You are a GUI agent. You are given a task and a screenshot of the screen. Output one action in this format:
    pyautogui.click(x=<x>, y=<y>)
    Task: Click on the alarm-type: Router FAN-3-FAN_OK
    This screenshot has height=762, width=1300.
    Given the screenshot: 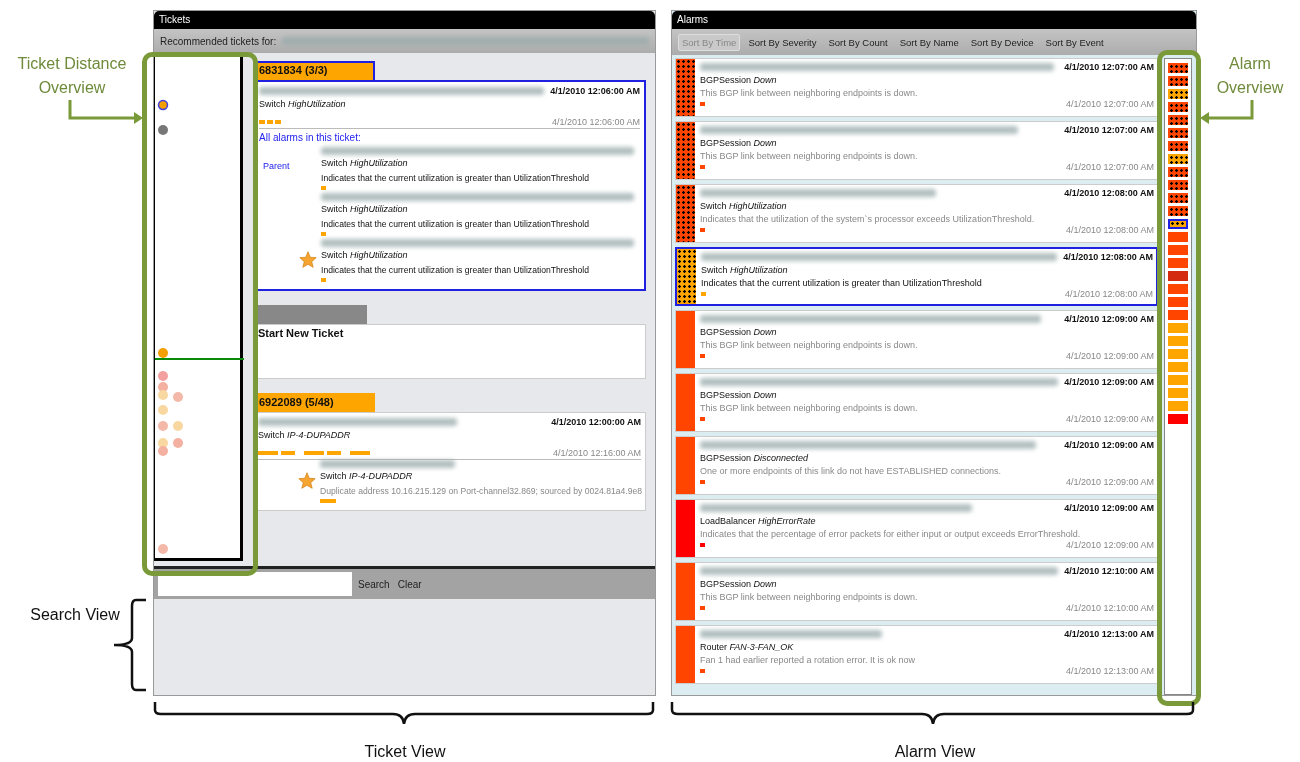 What is the action you would take?
    pyautogui.click(x=747, y=647)
    